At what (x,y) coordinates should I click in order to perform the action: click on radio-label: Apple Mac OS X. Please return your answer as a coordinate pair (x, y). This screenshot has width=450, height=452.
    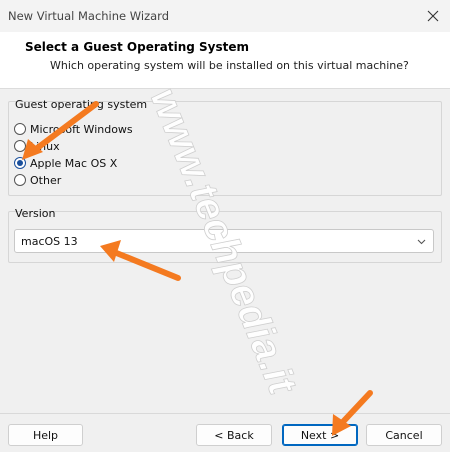
    Looking at the image, I should click on (74, 163).